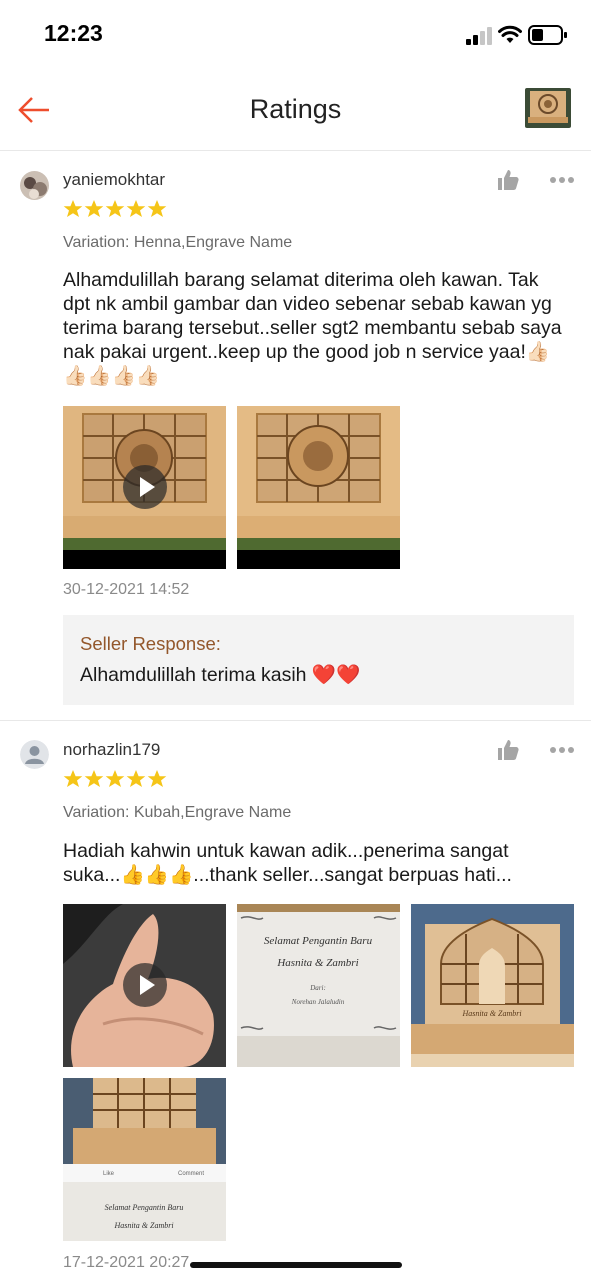  Describe the element at coordinates (491, 1013) in the screenshot. I see `stand-engraving: Hasnita & Zambri` at that location.